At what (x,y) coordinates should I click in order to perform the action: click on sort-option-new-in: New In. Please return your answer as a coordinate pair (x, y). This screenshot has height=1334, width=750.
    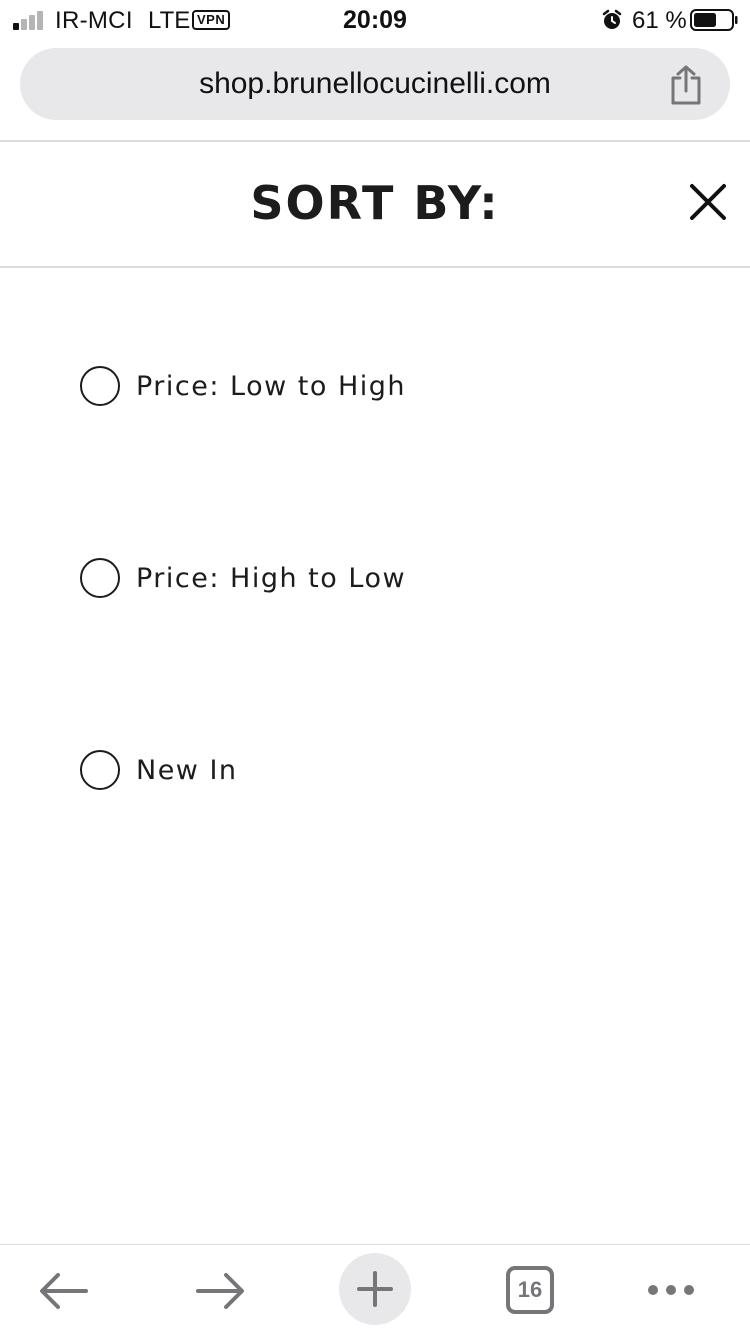
    Looking at the image, I should click on (159, 770).